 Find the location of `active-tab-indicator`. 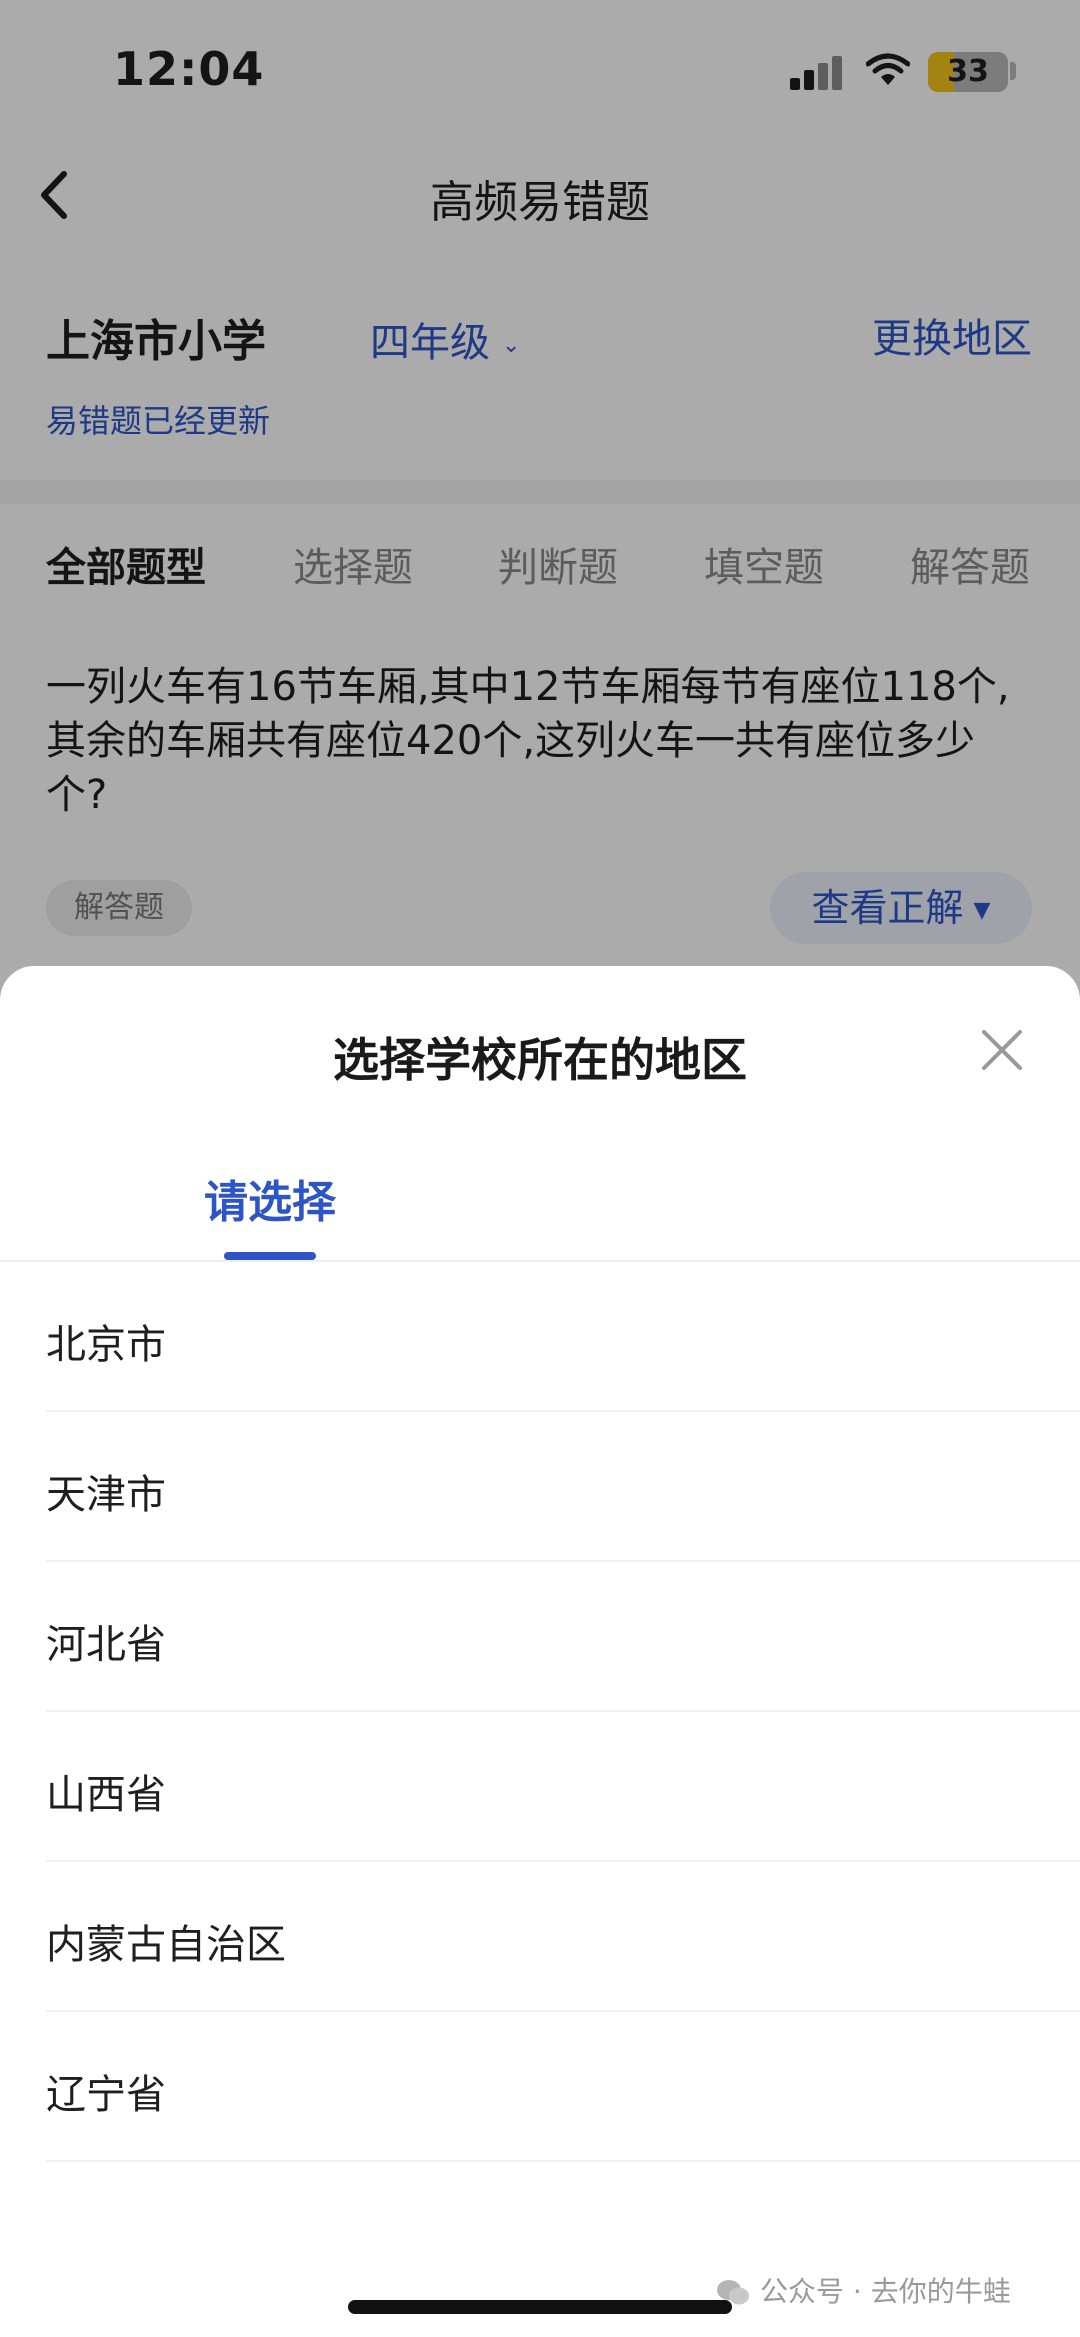

active-tab-indicator is located at coordinates (270, 1256).